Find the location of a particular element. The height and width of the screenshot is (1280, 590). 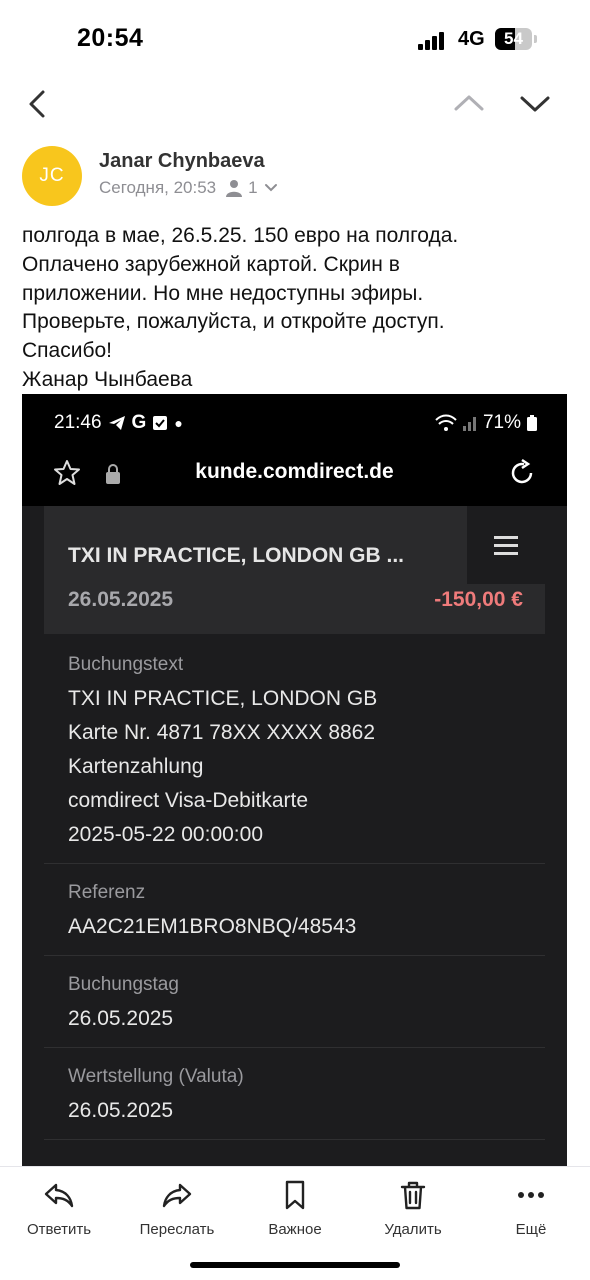

chevron-up-icon is located at coordinates (469, 103).